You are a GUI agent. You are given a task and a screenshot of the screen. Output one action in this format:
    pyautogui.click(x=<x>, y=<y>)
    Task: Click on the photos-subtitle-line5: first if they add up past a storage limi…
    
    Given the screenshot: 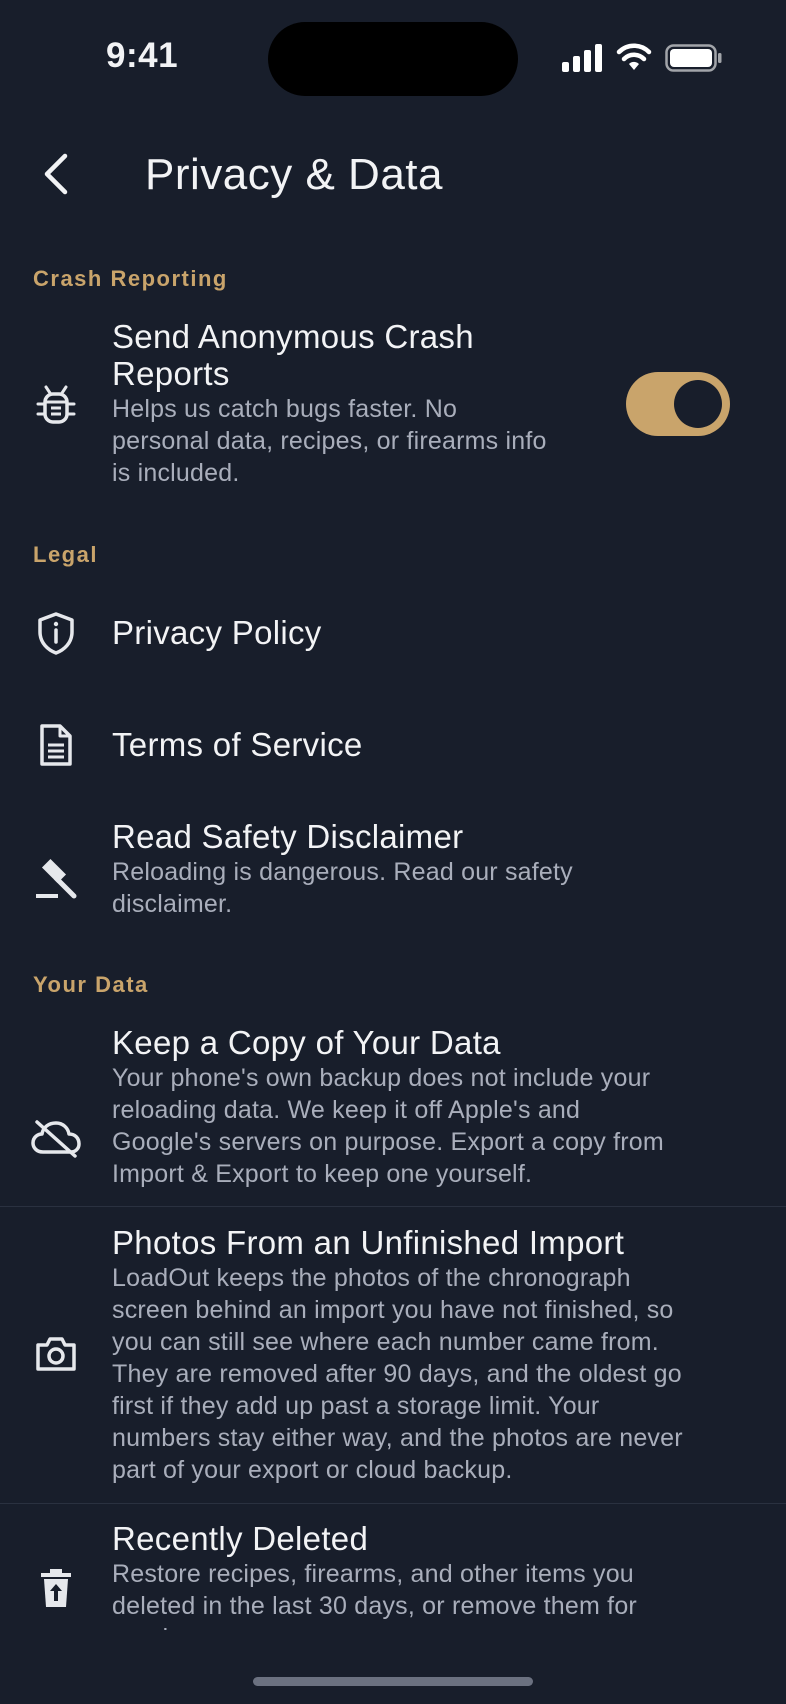 What is the action you would take?
    pyautogui.click(x=356, y=1406)
    